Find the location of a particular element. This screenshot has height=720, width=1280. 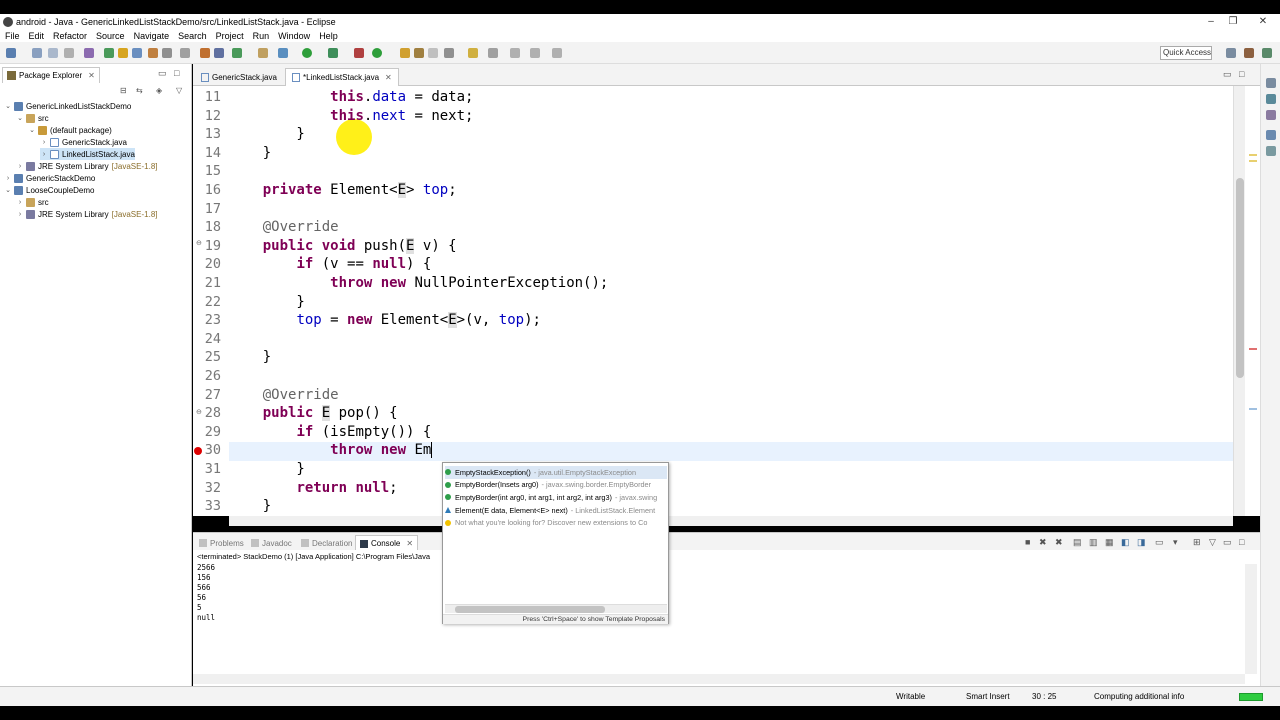

back-icon is located at coordinates (515, 53).